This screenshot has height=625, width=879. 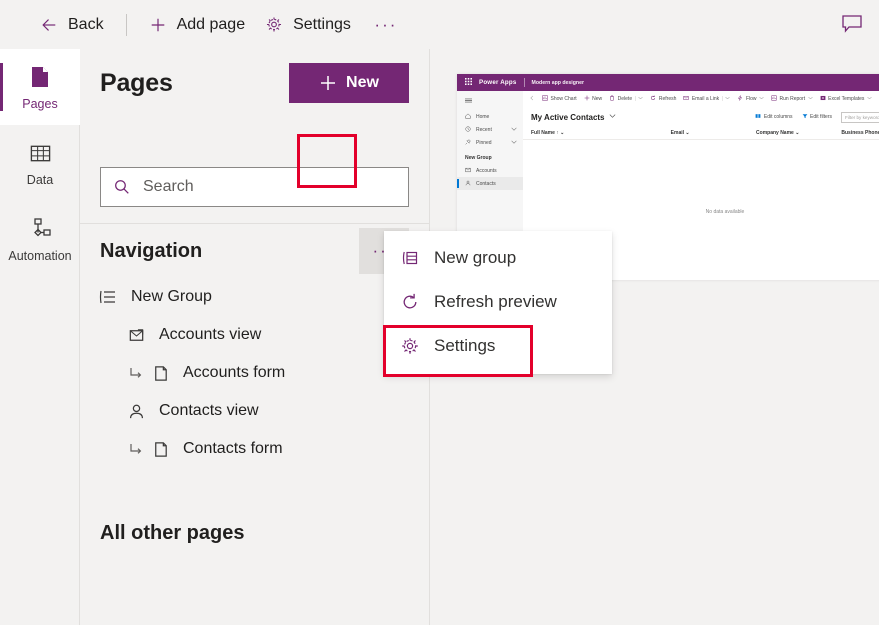 What do you see at coordinates (210, 334) in the screenshot?
I see `tree-item-label: Accounts view` at bounding box center [210, 334].